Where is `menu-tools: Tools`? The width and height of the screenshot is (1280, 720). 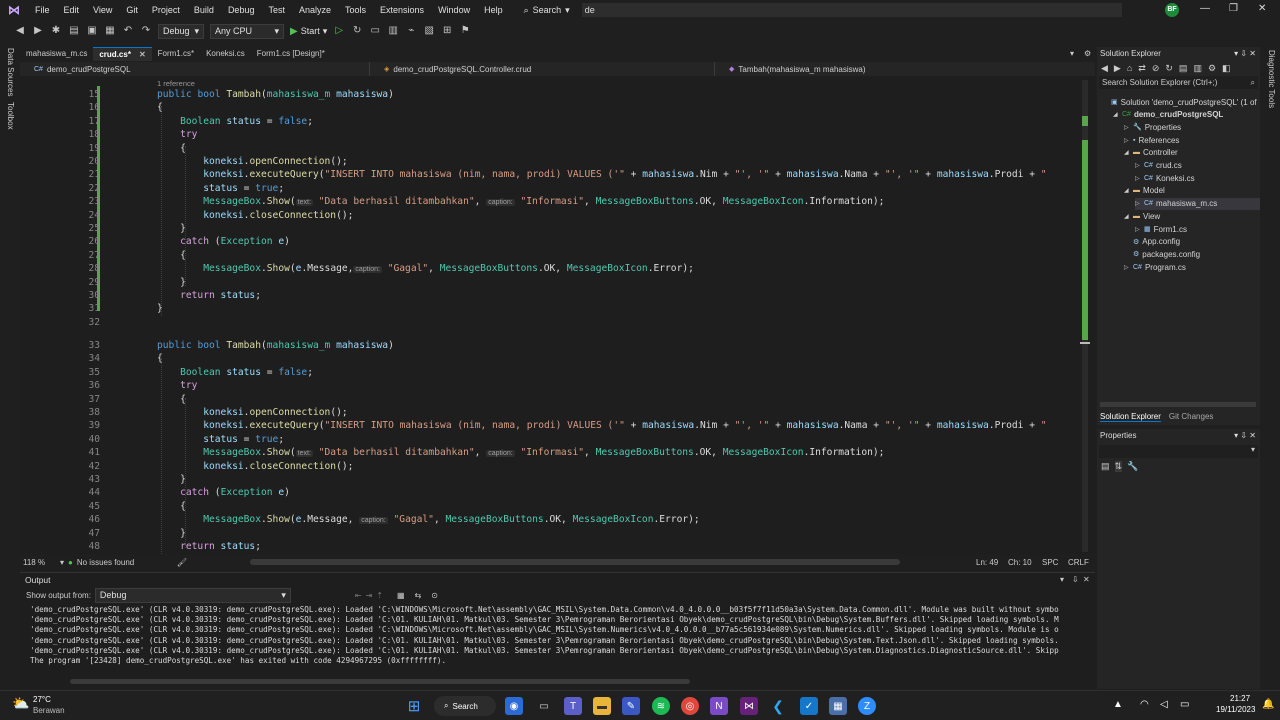
menu-tools: Tools is located at coordinates (355, 10).